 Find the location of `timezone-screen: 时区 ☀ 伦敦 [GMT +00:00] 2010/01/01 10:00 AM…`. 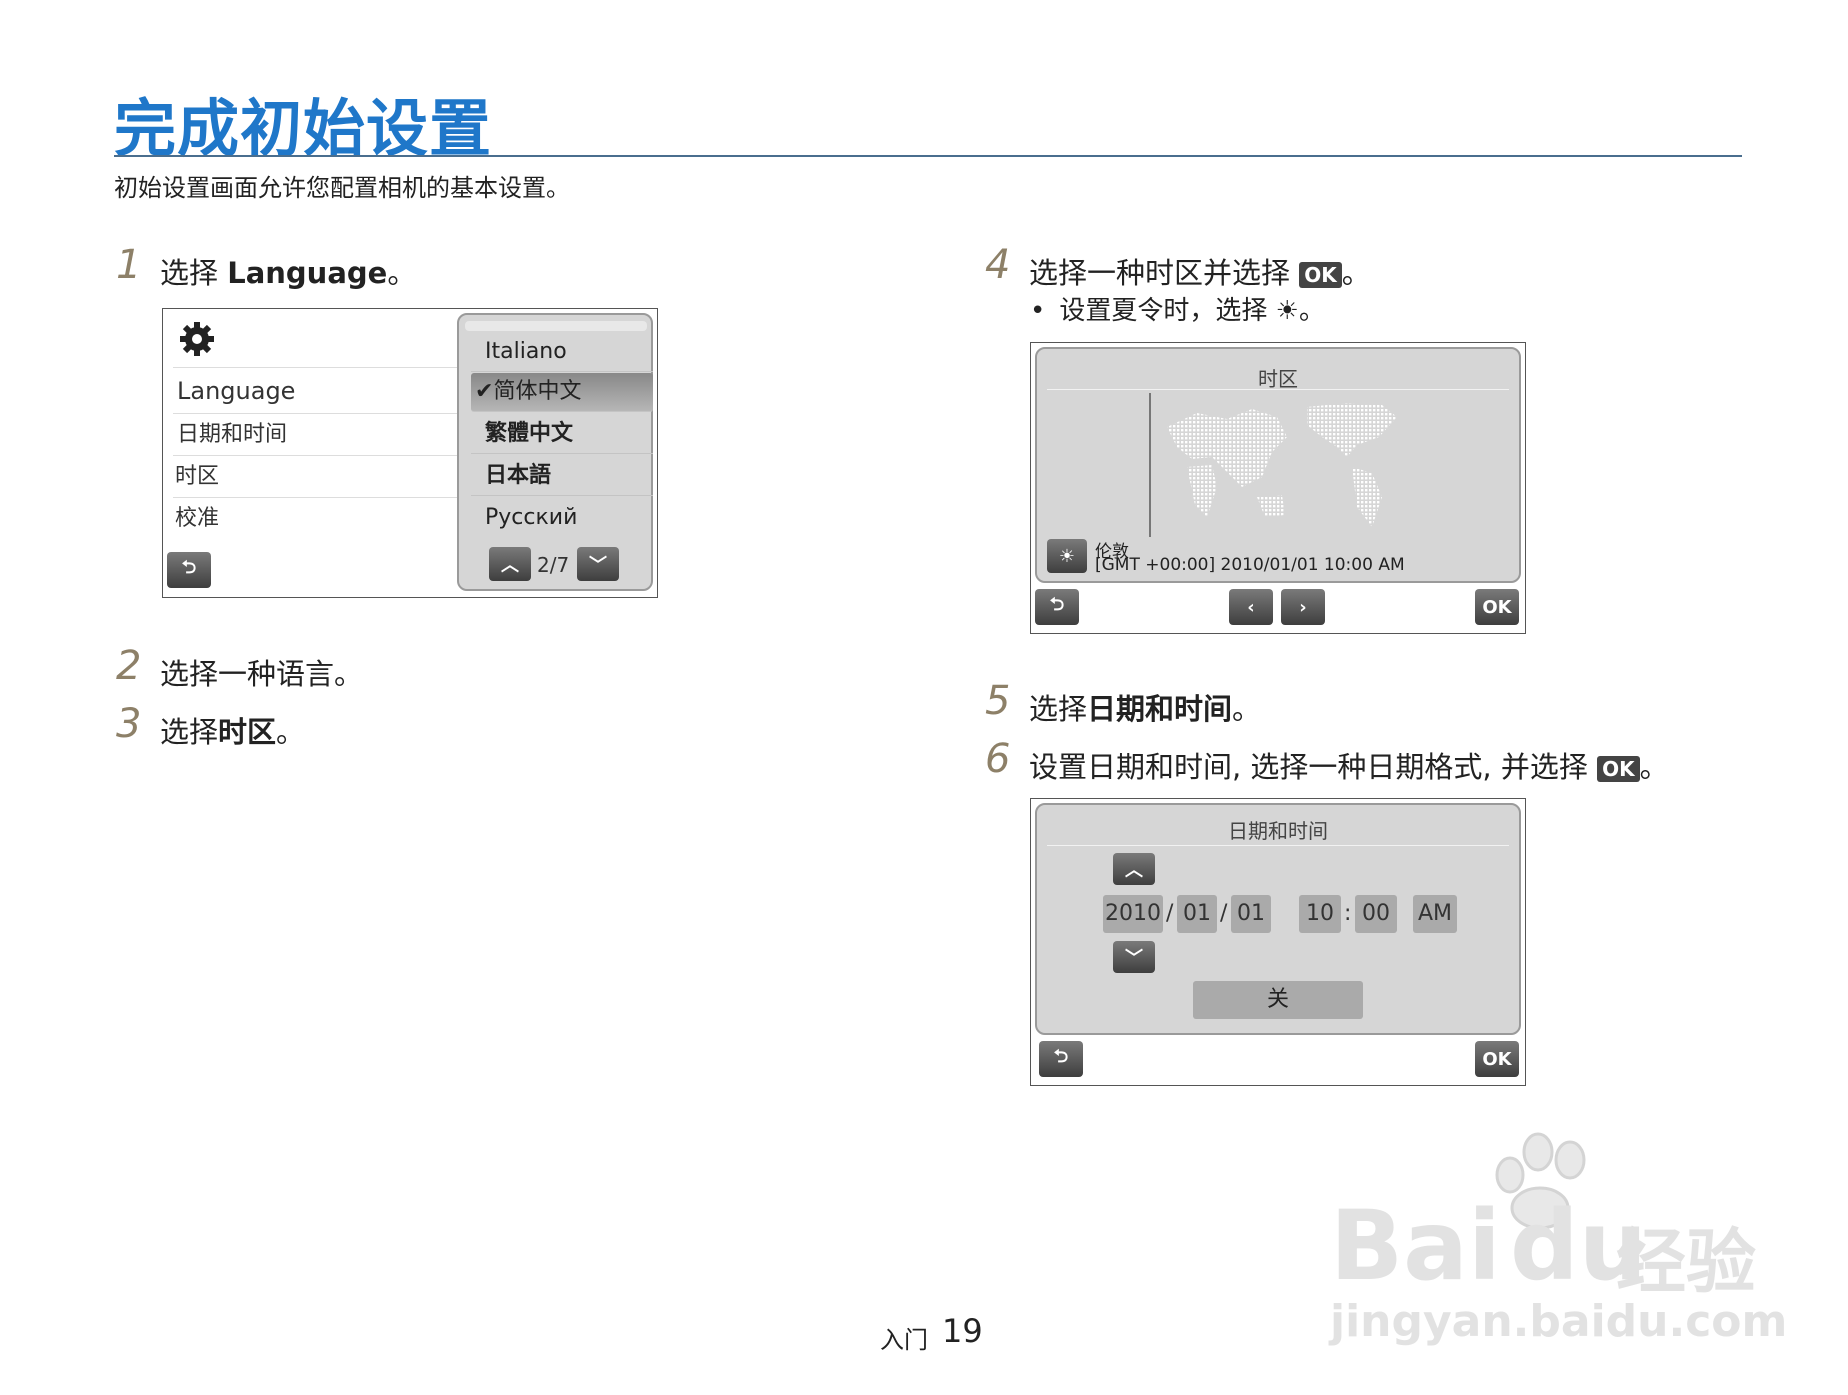

timezone-screen: 时区 ☀ 伦敦 [GMT +00:00] 2010/01/01 10:00 AM… is located at coordinates (1278, 488).